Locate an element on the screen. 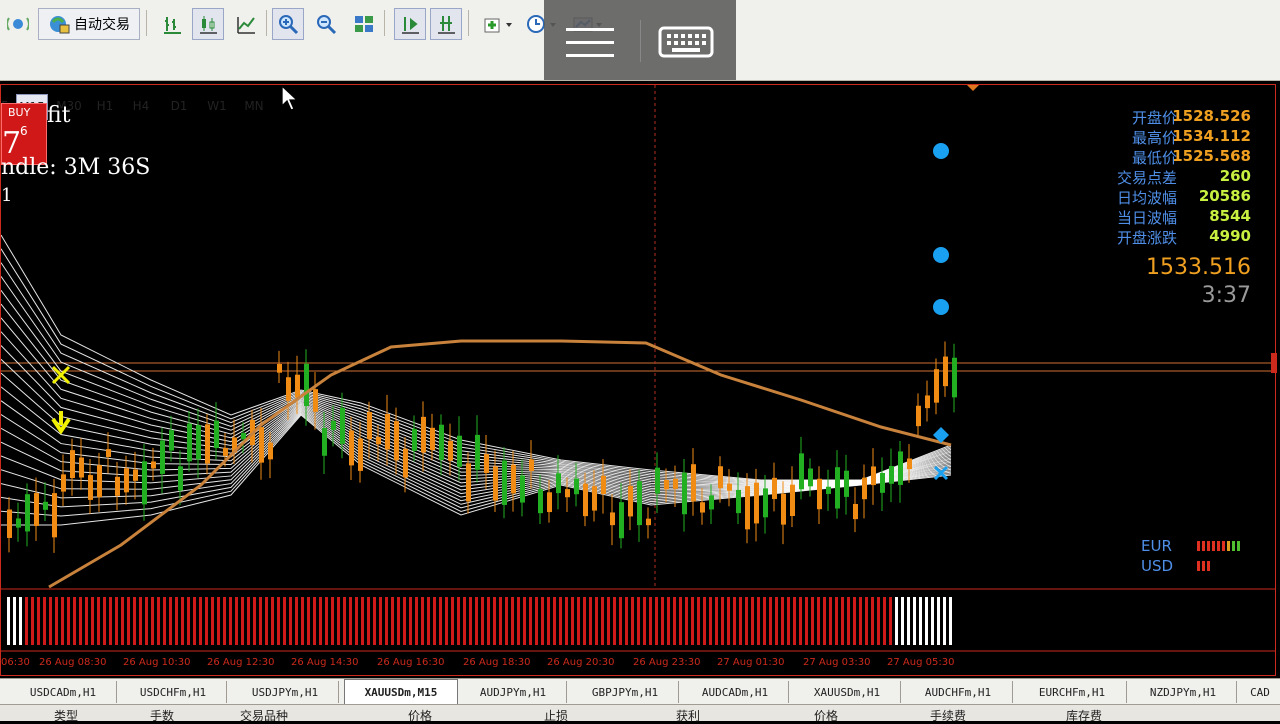 This screenshot has height=724, width=1280. tab-gbpjpym-h1: GBPJPYm,H1 is located at coordinates (625, 692).